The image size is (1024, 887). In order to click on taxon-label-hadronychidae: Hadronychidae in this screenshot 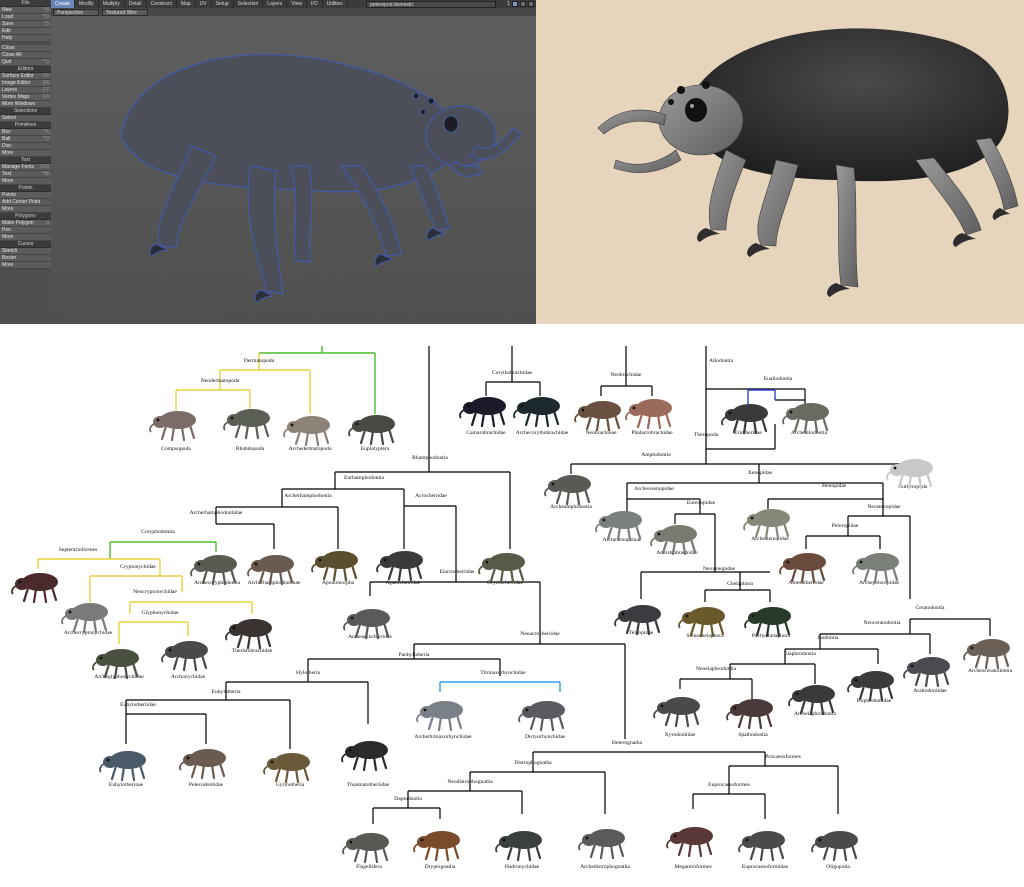, I will do `click(522, 867)`.